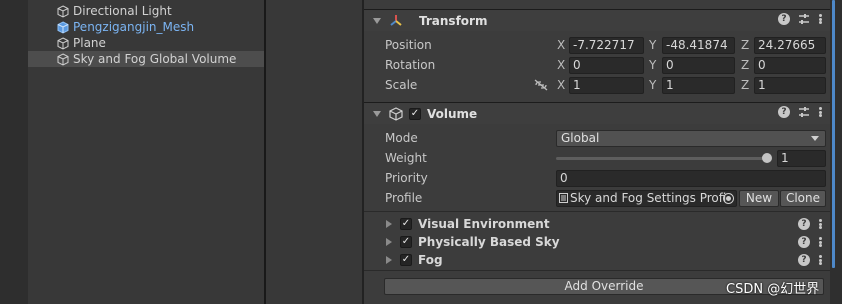  Describe the element at coordinates (597, 242) in the screenshot. I see `override-physically-based-sky: ✓ Physically Based Sky ?` at that location.